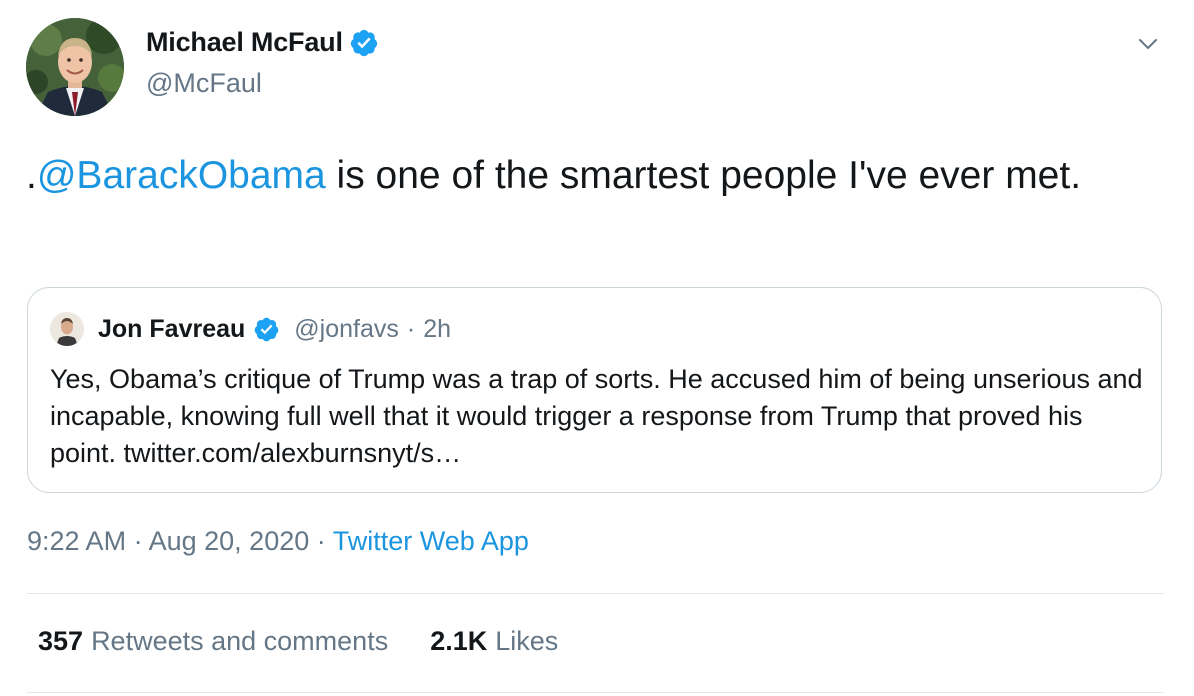 The image size is (1194, 696). What do you see at coordinates (229, 541) in the screenshot?
I see `tweet-date: Aug 20, 2020` at bounding box center [229, 541].